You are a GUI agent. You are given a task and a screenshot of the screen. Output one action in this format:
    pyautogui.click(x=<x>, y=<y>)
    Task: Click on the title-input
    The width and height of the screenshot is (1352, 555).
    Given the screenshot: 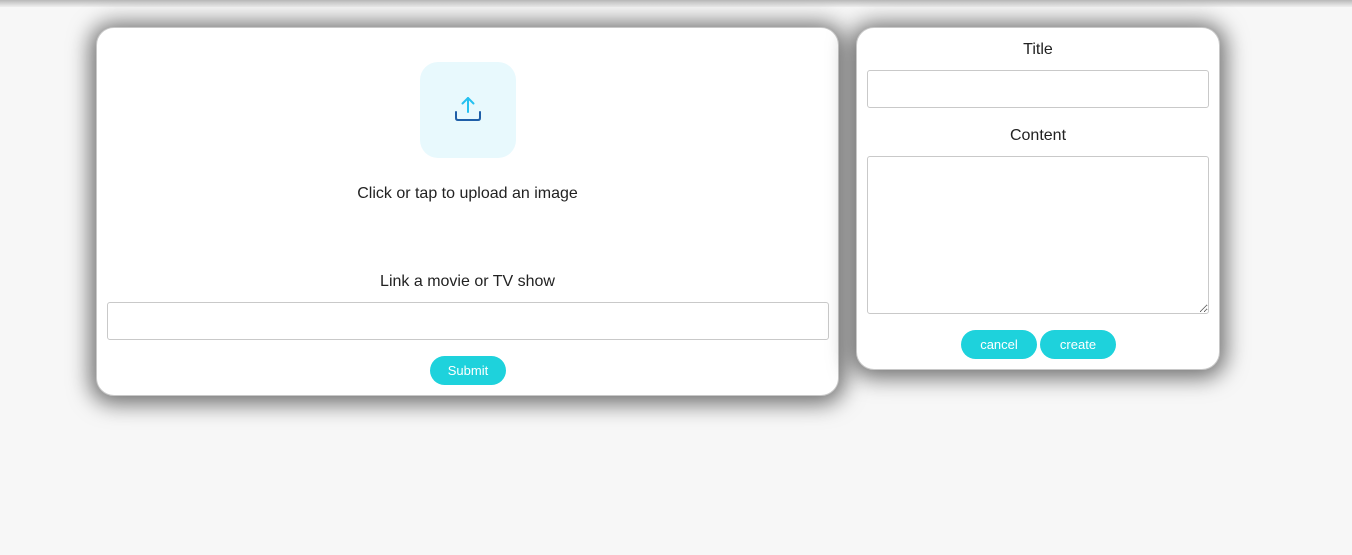 What is the action you would take?
    pyautogui.click(x=1038, y=89)
    